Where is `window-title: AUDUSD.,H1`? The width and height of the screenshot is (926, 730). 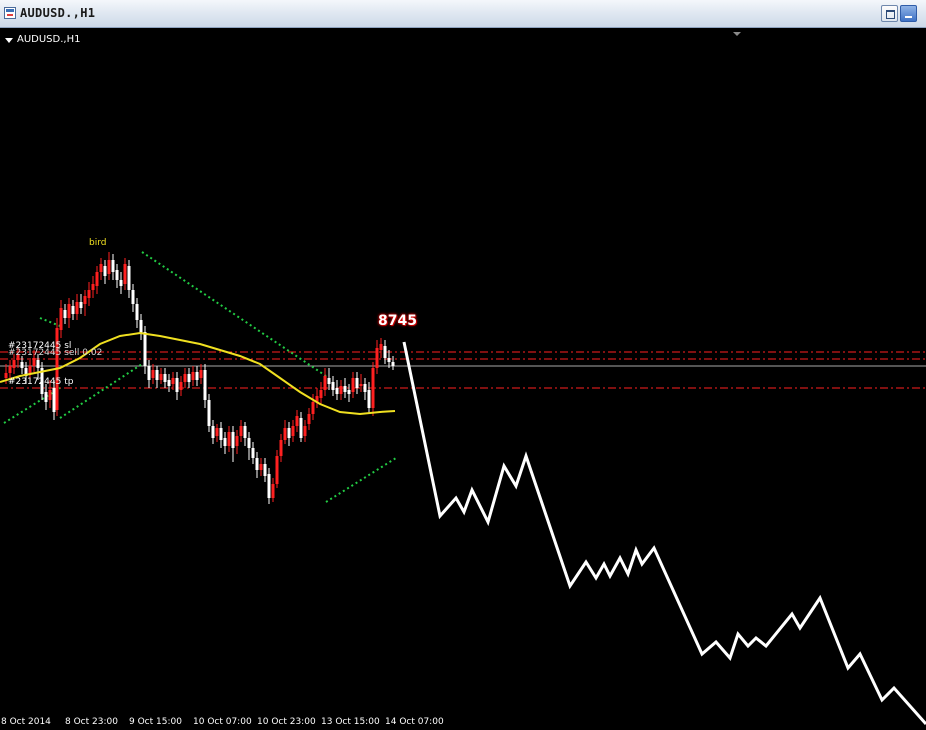 window-title: AUDUSD.,H1 is located at coordinates (58, 13).